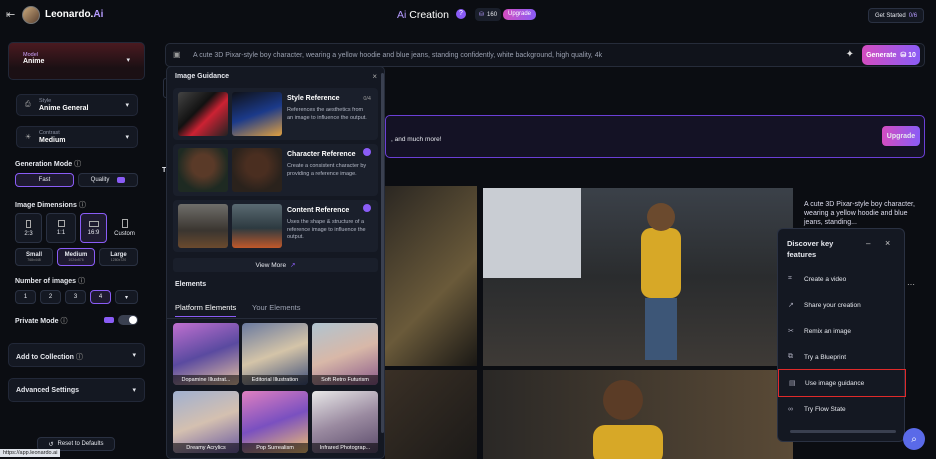 The width and height of the screenshot is (936, 459). Describe the element at coordinates (382, 253) in the screenshot. I see `panel-scrollbar` at that location.